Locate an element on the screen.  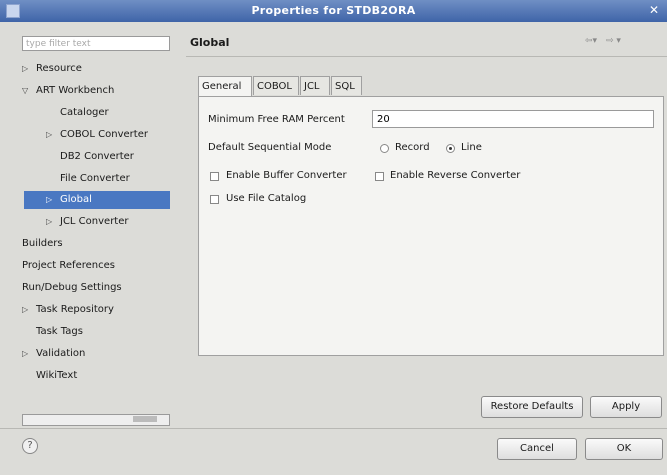
ram-percent-label: Minimum Free RAM Percent is located at coordinates (276, 119).